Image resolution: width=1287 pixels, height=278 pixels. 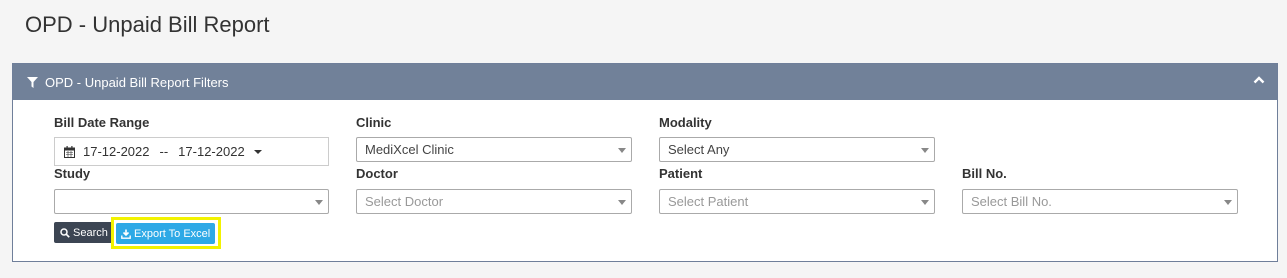 I want to click on doctor-label: Doctor, so click(x=377, y=173).